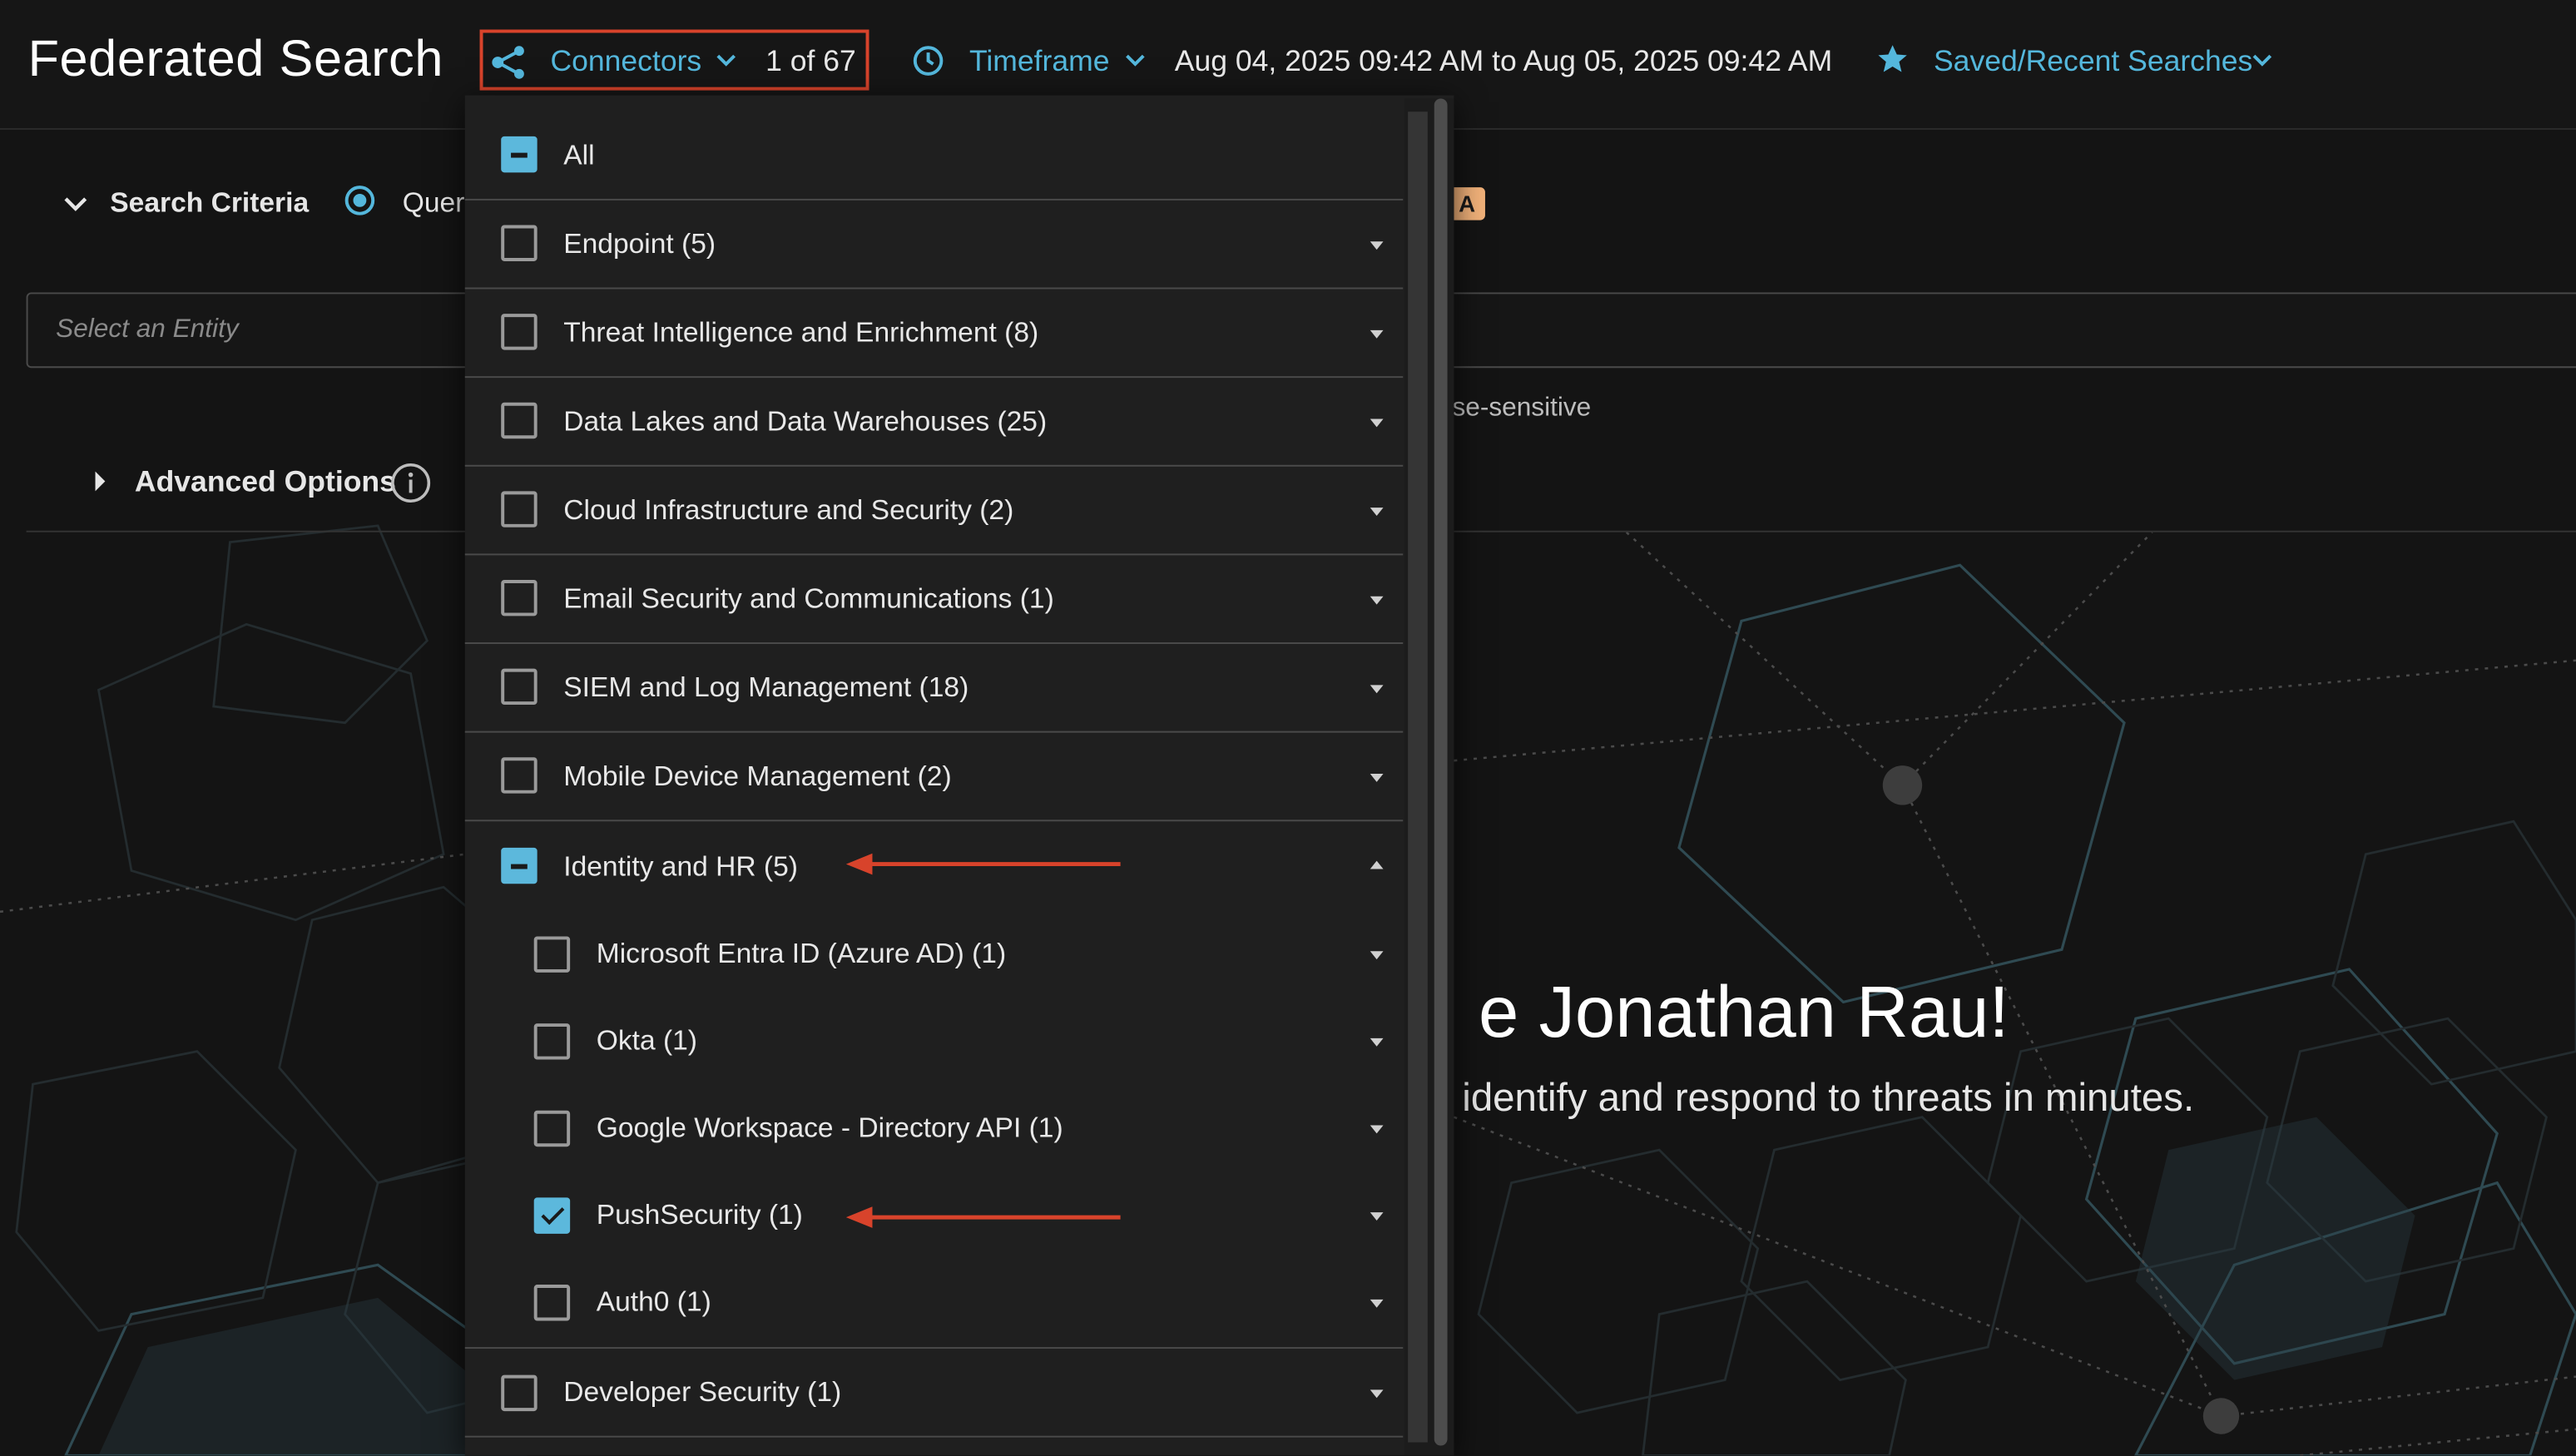  Describe the element at coordinates (646, 1041) in the screenshot. I see `connector-label: Okta (1)` at that location.